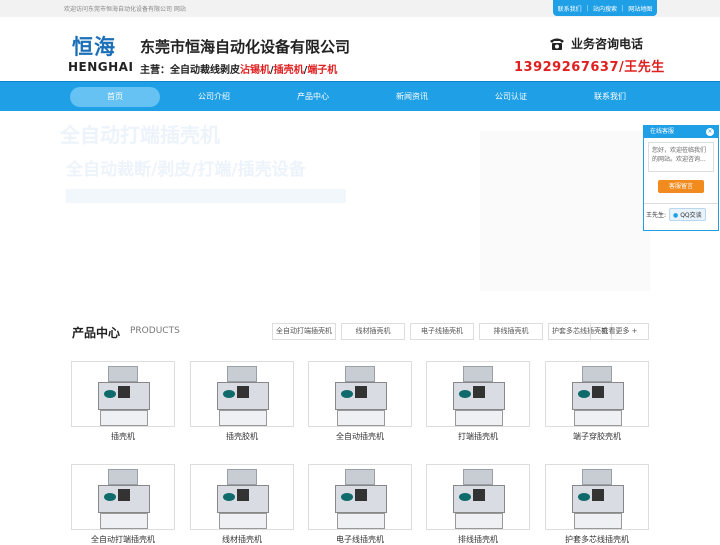 The image size is (720, 545). What do you see at coordinates (478, 436) in the screenshot?
I see `product-name: 打端插壳机` at bounding box center [478, 436].